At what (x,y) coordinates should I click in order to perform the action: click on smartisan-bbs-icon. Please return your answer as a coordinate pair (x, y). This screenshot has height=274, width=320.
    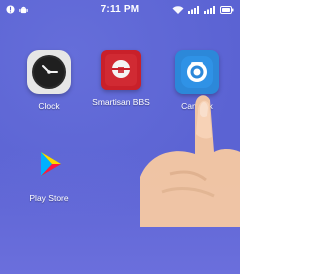
    Looking at the image, I should click on (121, 70).